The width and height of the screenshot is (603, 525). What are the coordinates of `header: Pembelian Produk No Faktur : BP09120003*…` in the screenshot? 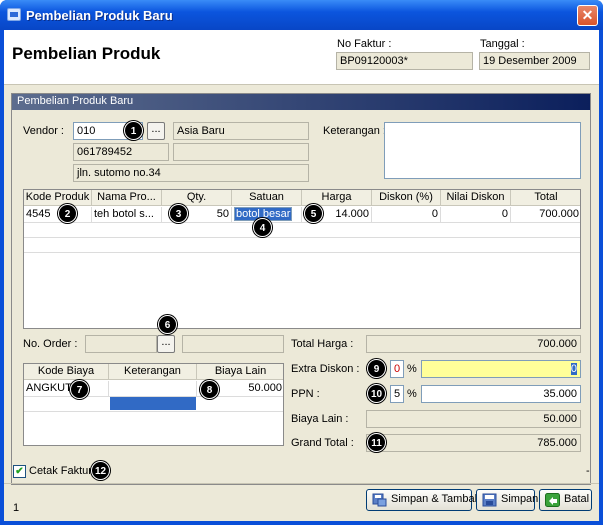 It's located at (301, 57).